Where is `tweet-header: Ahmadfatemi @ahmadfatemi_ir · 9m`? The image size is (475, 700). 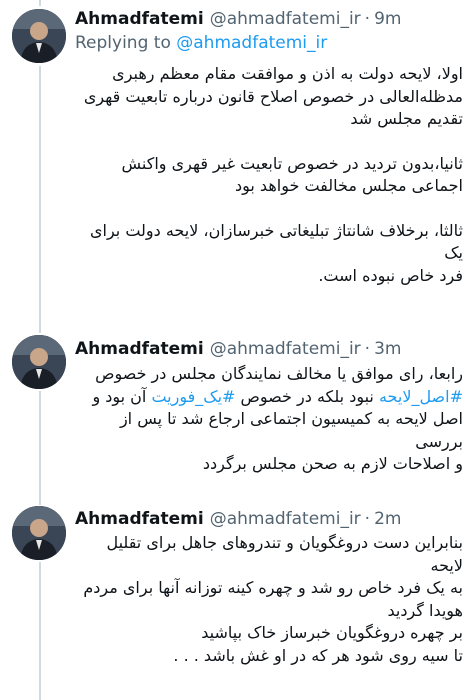
tweet-header: Ahmadfatemi @ahmadfatemi_ir · 9m is located at coordinates (270, 19).